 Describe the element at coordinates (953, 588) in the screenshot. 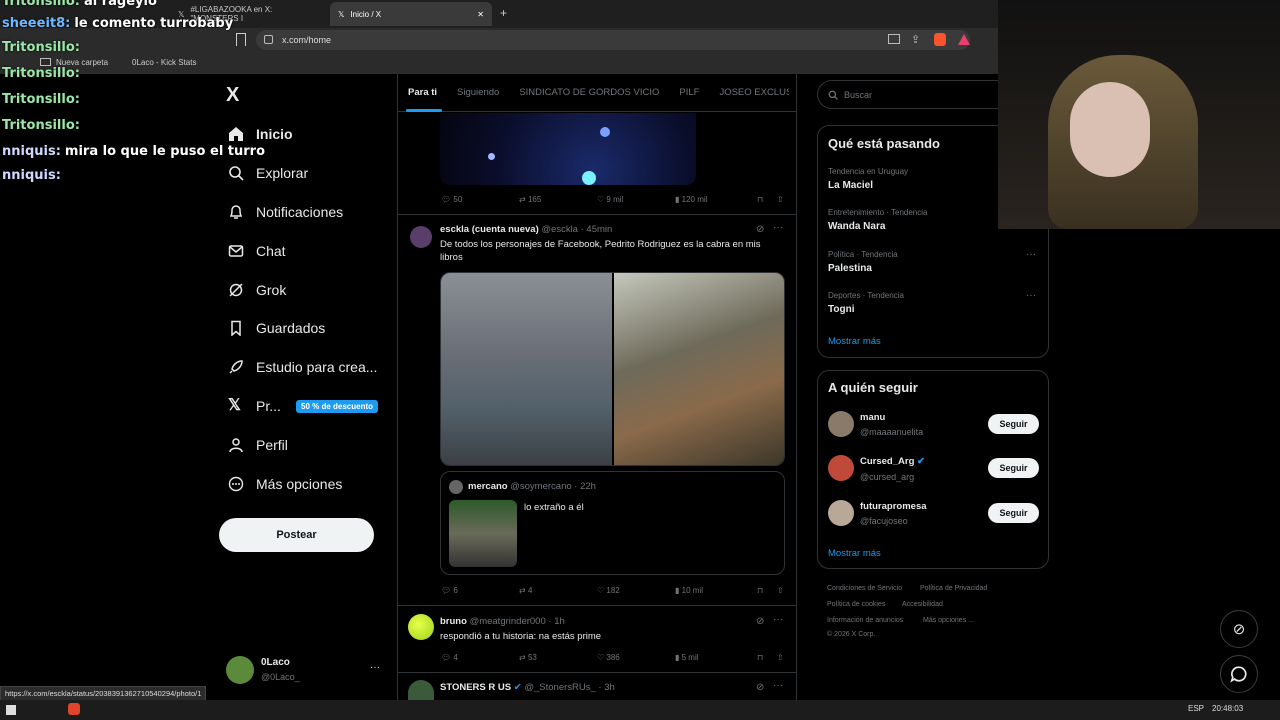

I see `footer-link: Política de Privacidad` at that location.